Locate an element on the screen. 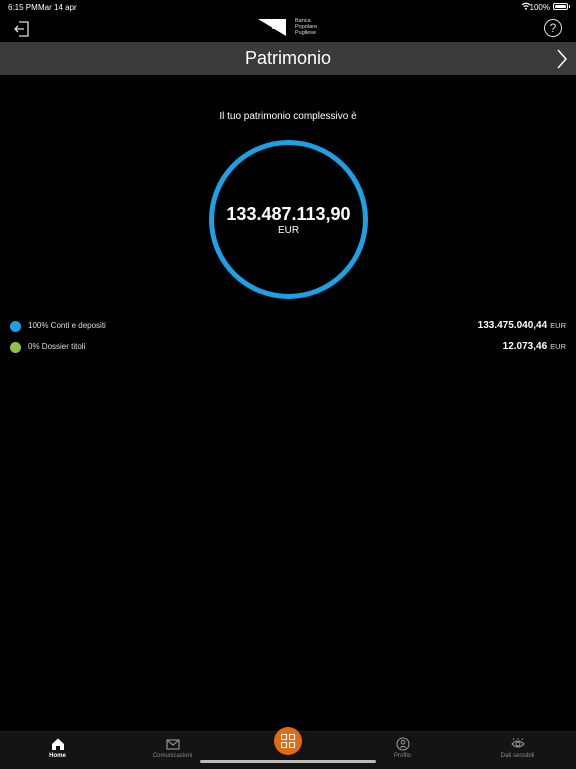 This screenshot has height=769, width=576. grid-icon is located at coordinates (288, 741).